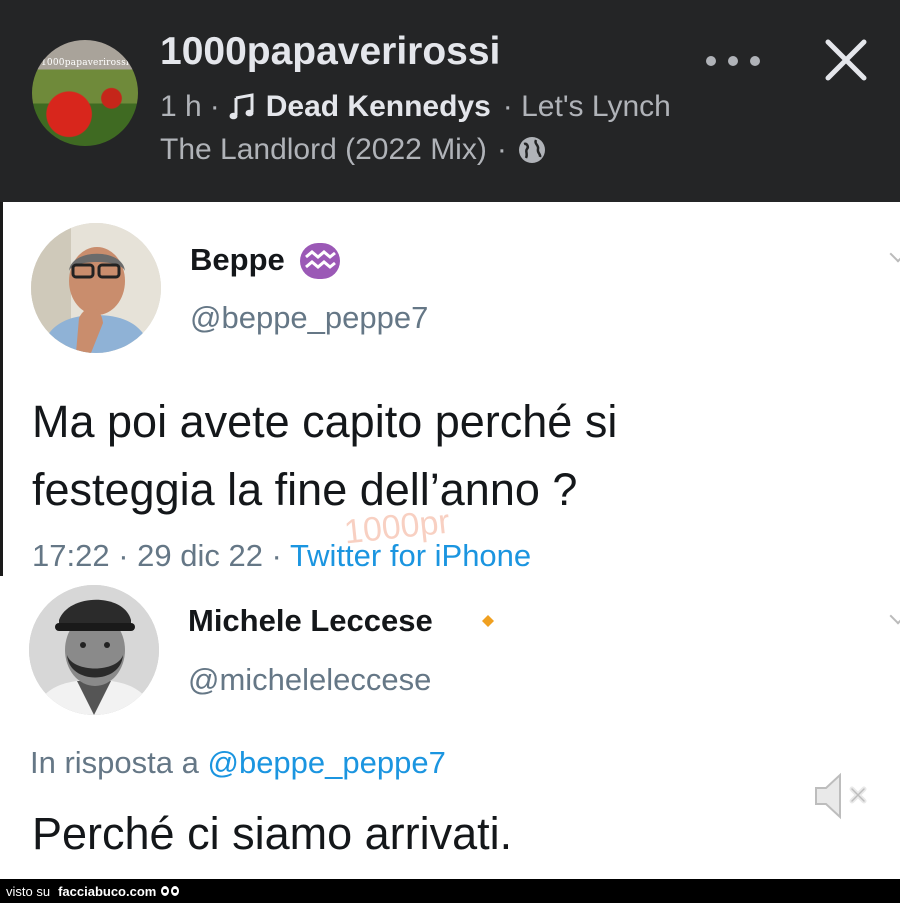  I want to click on globe-icon, so click(531, 150).